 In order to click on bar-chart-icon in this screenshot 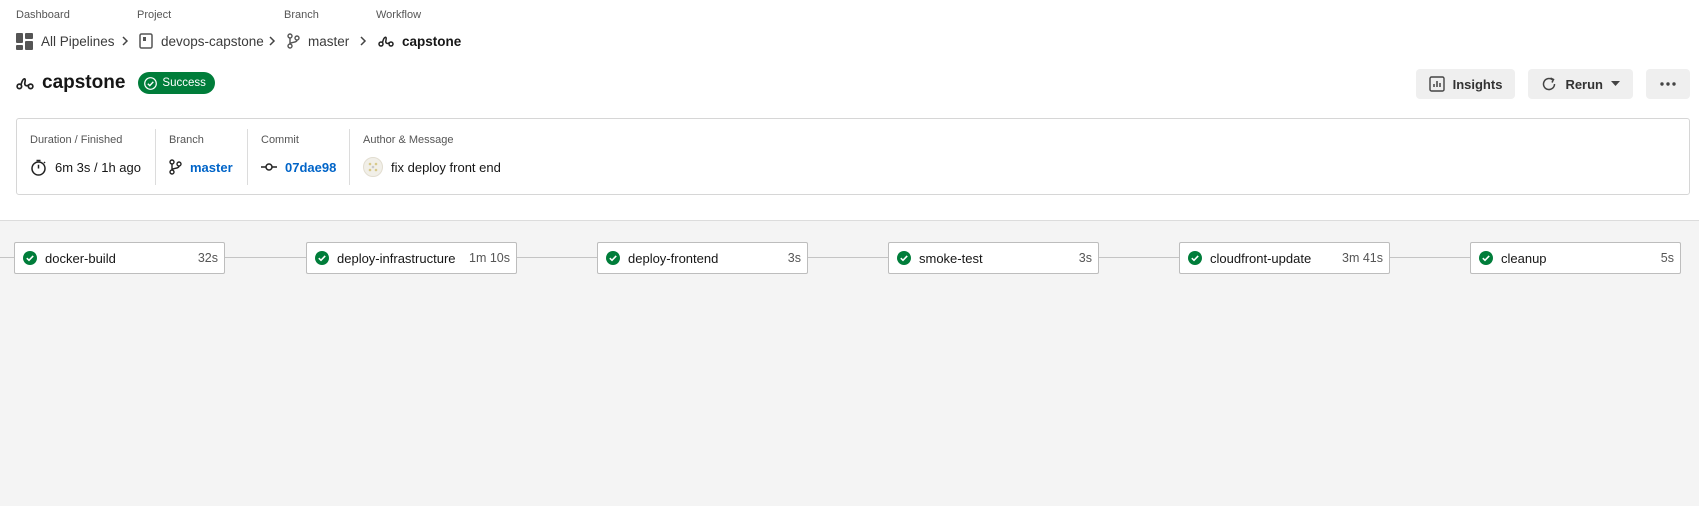, I will do `click(1436, 84)`.